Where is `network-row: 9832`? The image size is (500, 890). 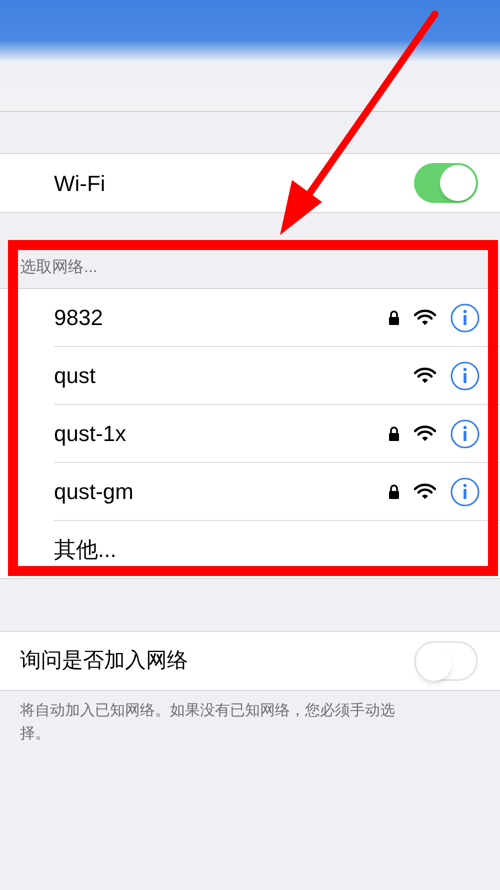
network-row: 9832 is located at coordinates (250, 317).